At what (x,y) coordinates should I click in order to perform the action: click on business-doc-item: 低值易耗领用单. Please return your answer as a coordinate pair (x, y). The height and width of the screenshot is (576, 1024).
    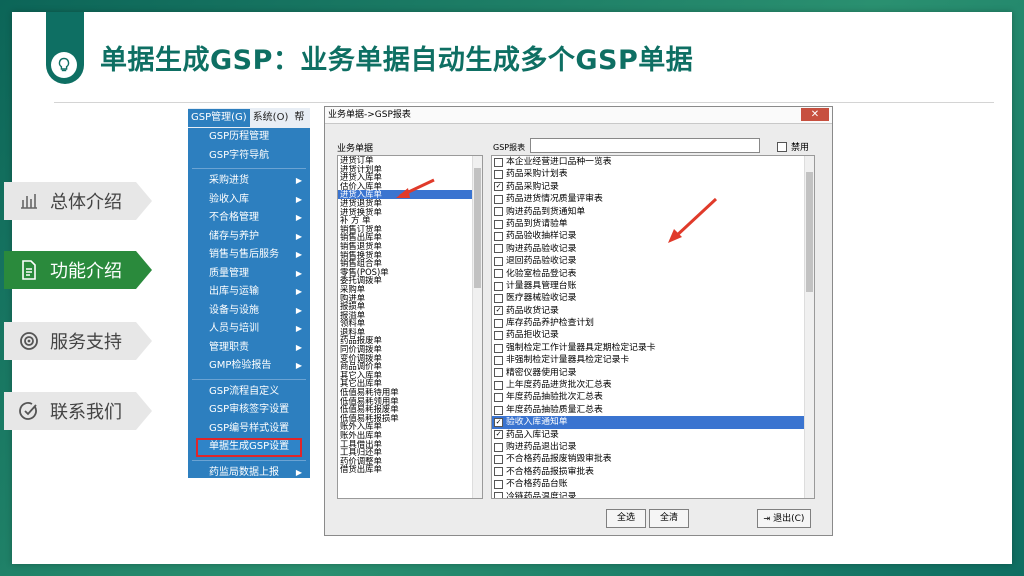
    Looking at the image, I should click on (410, 401).